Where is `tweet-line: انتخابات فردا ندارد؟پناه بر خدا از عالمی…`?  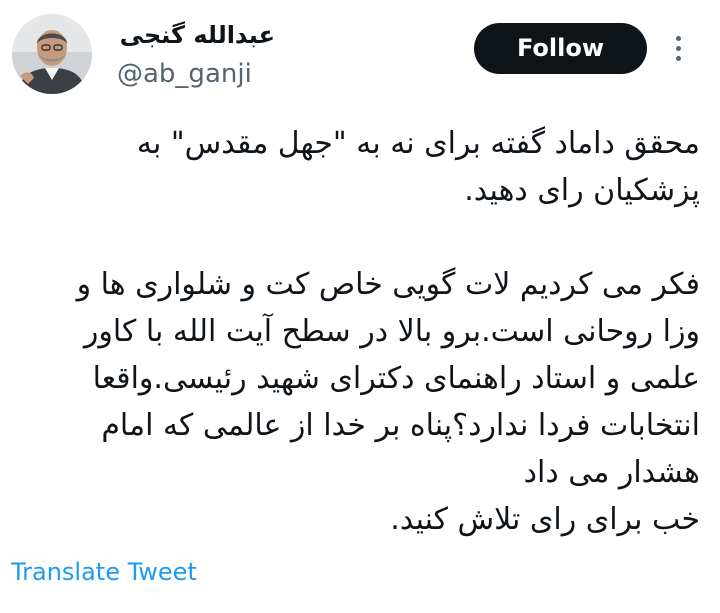 tweet-line: انتخابات فردا ندارد؟پناه بر خدا از عالمی… is located at coordinates (400, 425).